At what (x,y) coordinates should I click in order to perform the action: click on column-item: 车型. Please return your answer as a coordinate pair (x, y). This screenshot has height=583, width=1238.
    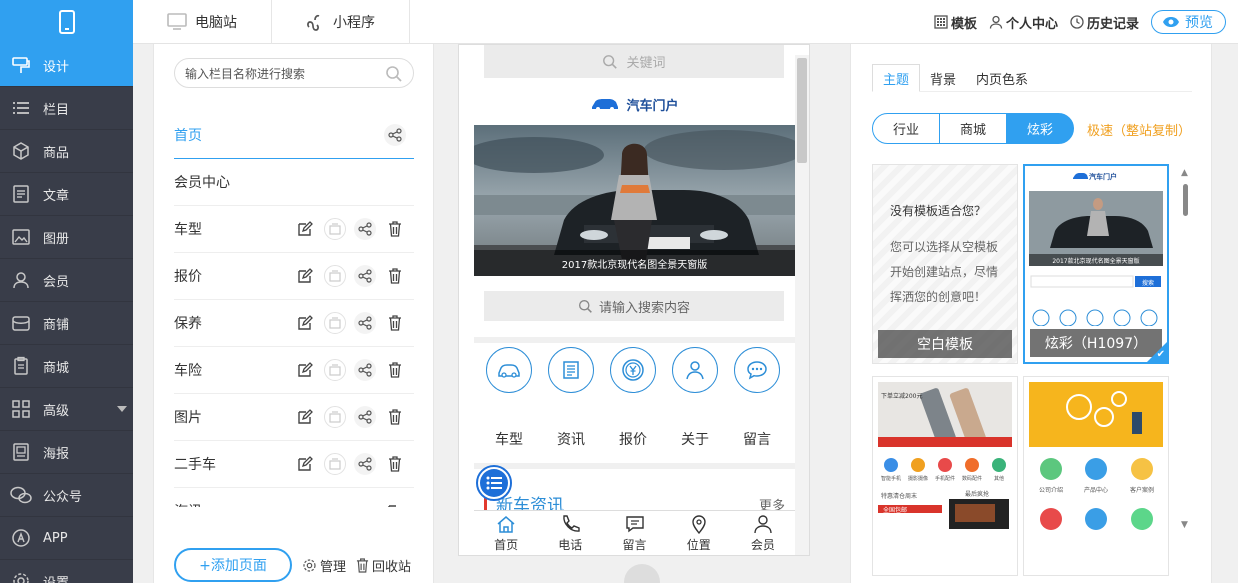
    Looking at the image, I should click on (294, 229).